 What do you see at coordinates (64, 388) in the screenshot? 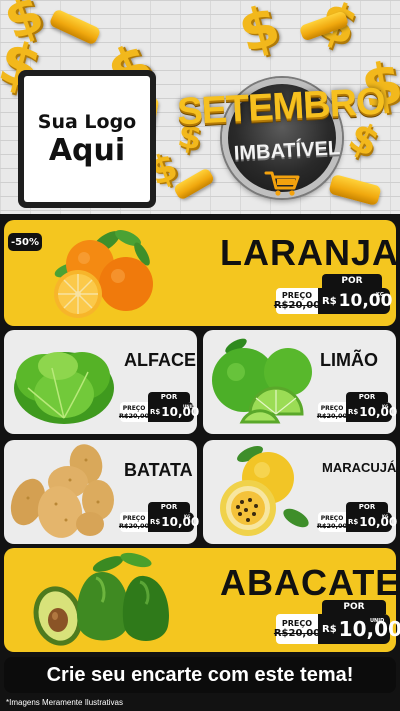
I see `lettuce-image` at bounding box center [64, 388].